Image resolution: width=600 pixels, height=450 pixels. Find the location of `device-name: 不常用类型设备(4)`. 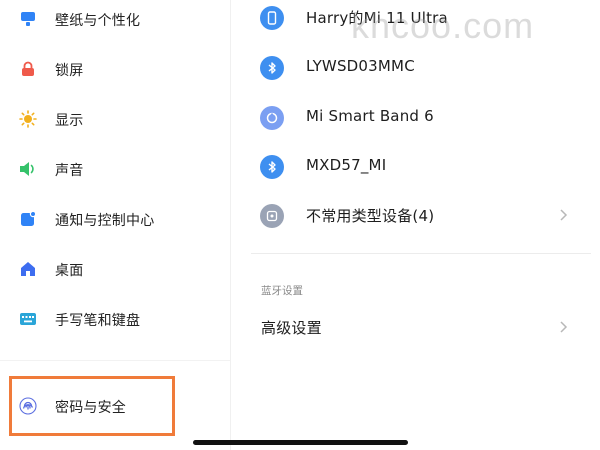

device-name: 不常用类型设备(4) is located at coordinates (370, 216).